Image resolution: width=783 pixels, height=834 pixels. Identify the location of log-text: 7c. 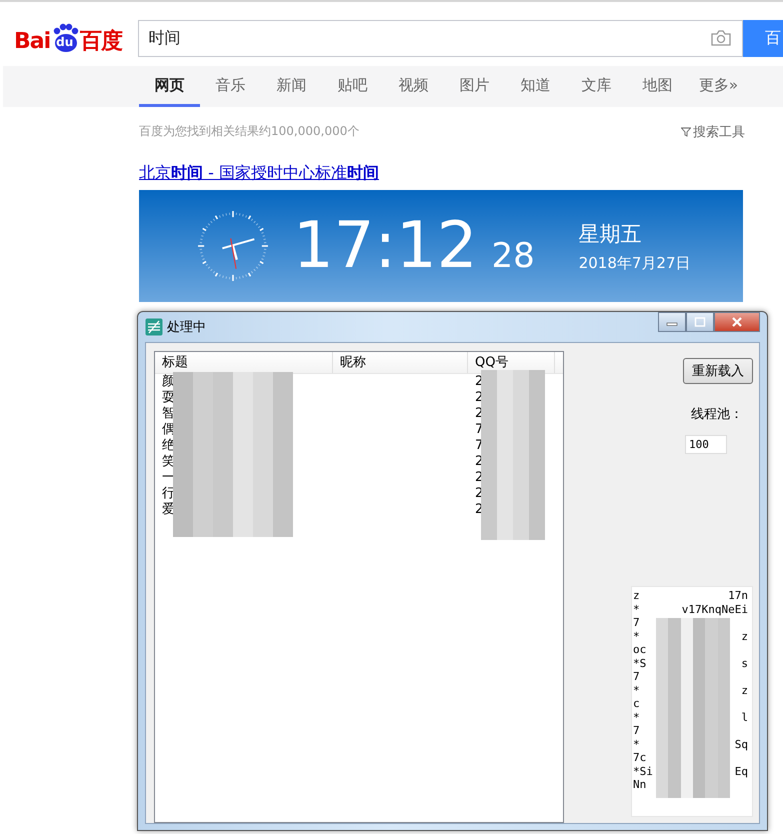
(639, 757).